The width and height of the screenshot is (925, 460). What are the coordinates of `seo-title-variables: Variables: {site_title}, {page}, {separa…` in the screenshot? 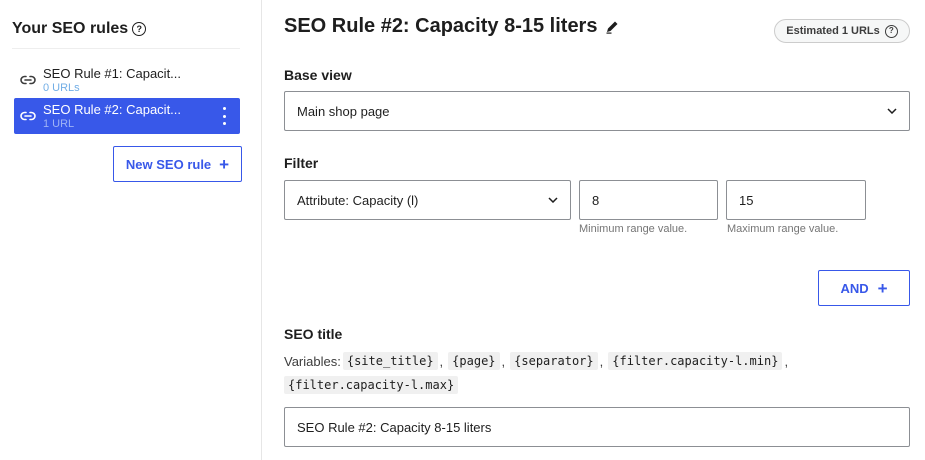 It's located at (536, 361).